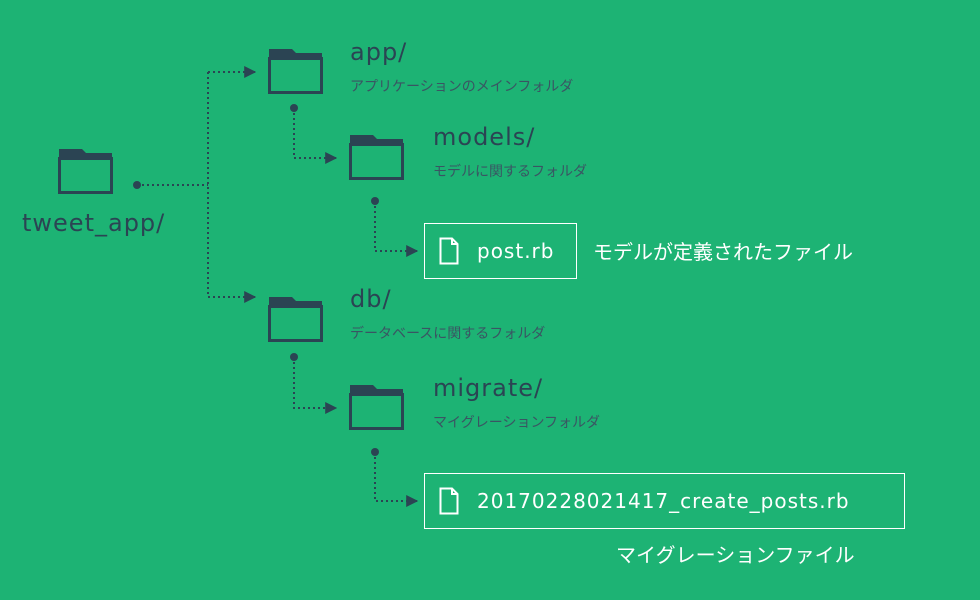  What do you see at coordinates (93, 223) in the screenshot?
I see `root-folder-name: tweet_app/` at bounding box center [93, 223].